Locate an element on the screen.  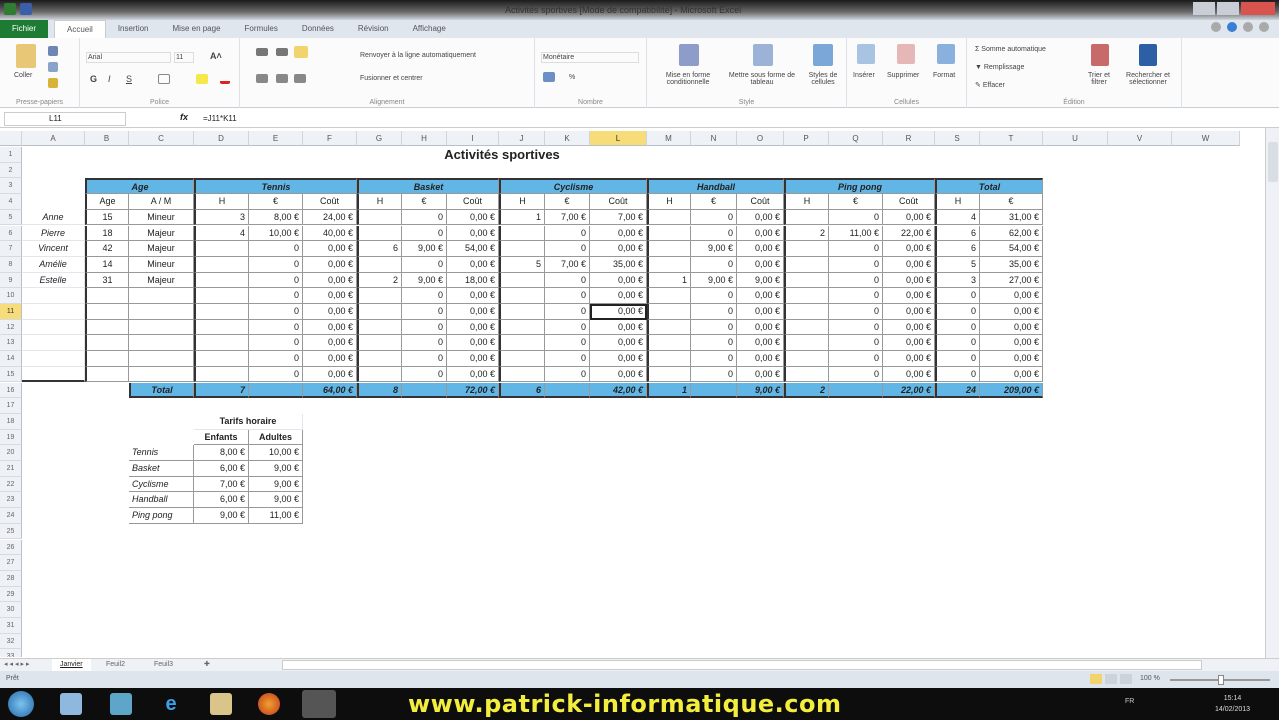
row-header-27: 27 is located at coordinates (11, 563).